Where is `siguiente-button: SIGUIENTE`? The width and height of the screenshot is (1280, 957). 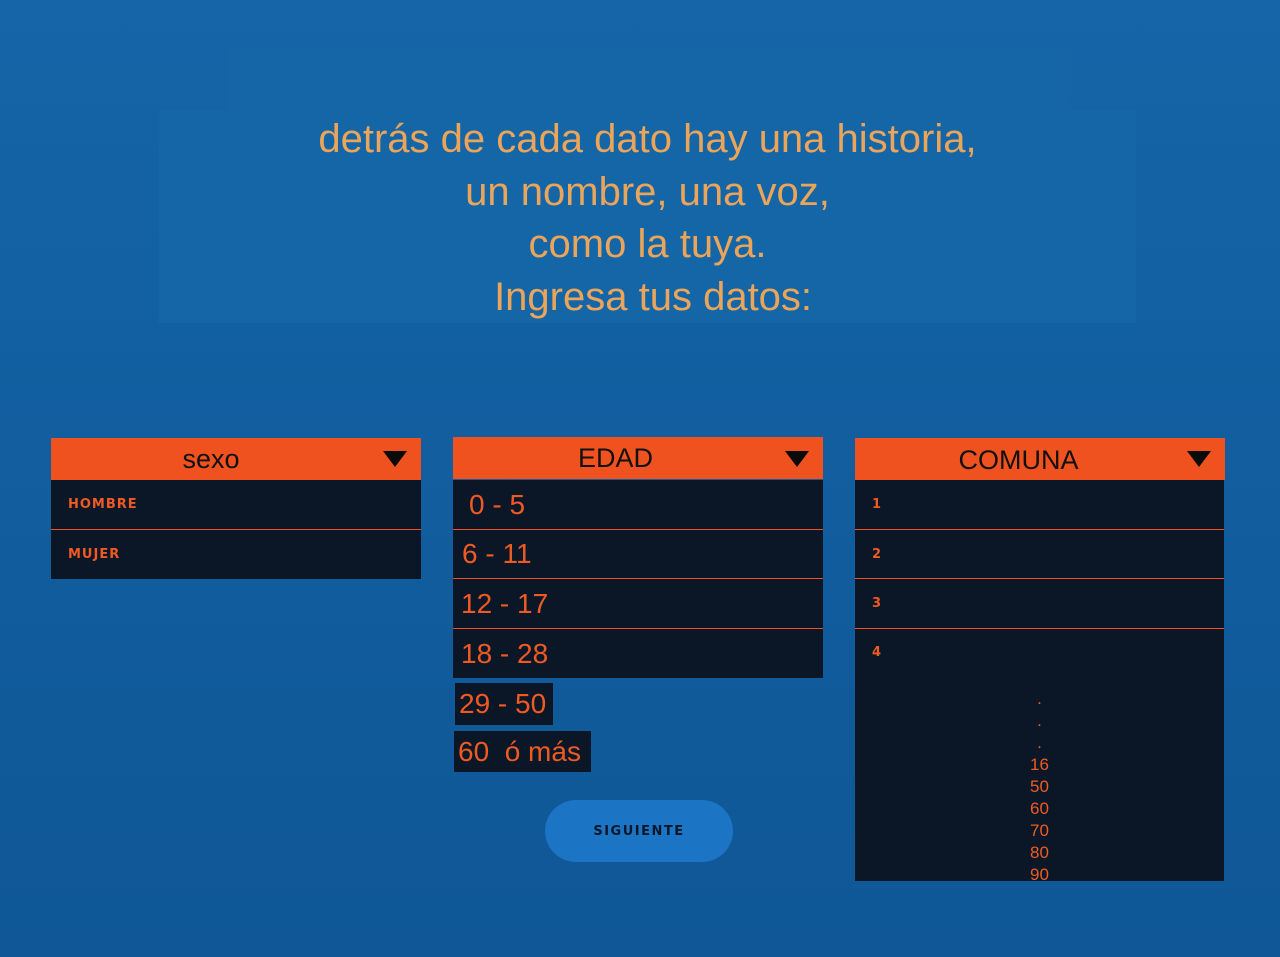 siguiente-button: SIGUIENTE is located at coordinates (639, 831).